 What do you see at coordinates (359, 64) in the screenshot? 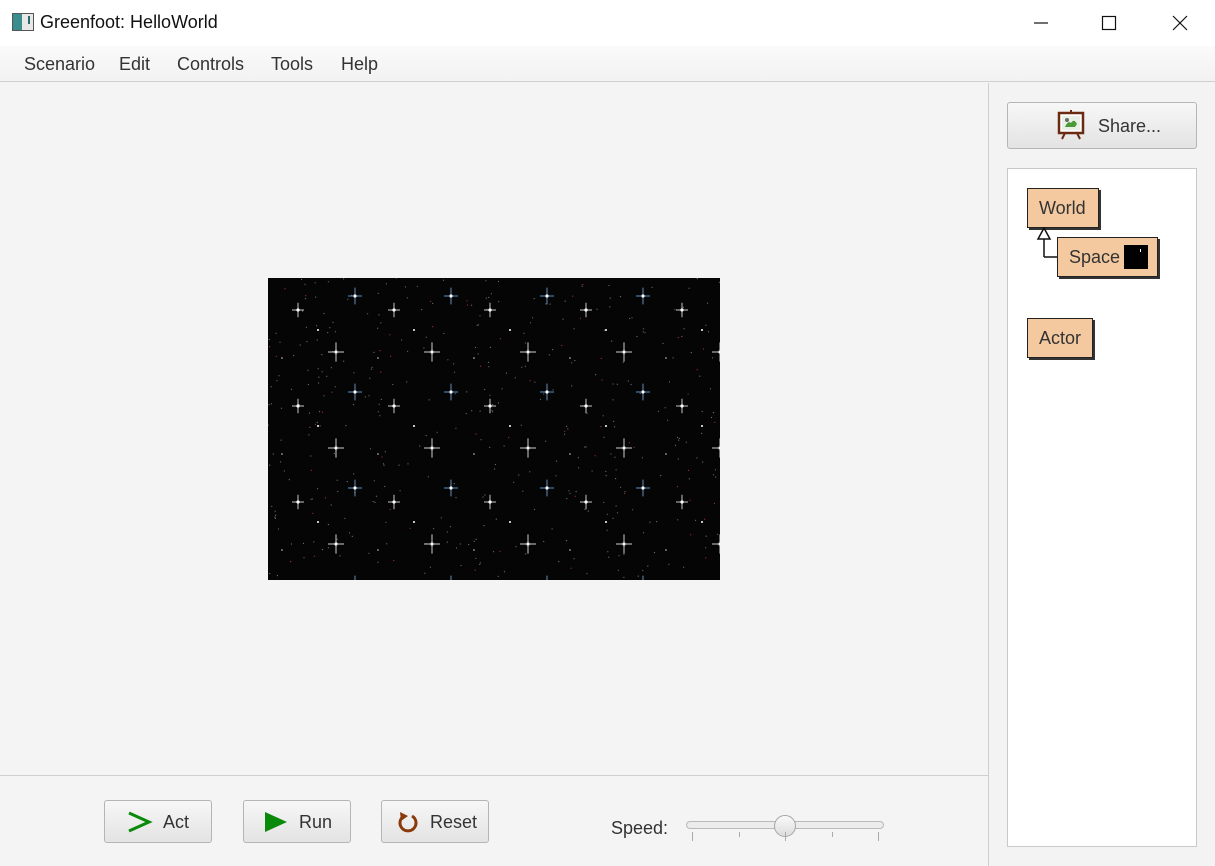
I see `menu-help: Help` at bounding box center [359, 64].